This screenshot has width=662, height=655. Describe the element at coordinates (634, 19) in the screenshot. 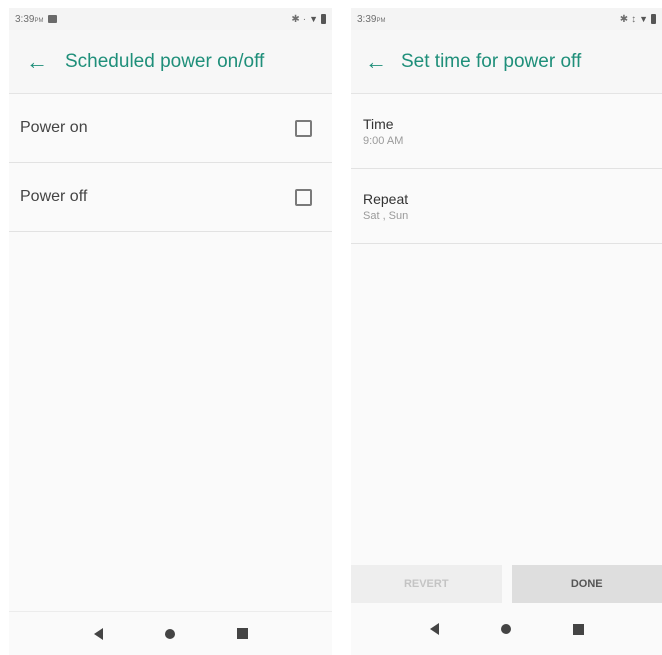

I see `signal-icon: ↕` at that location.